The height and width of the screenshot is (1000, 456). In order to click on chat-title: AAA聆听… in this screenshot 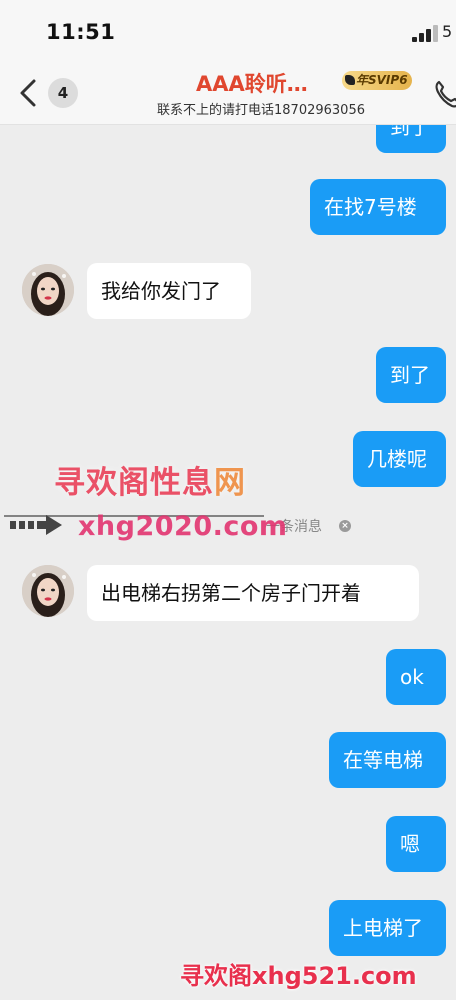, I will do `click(252, 83)`.